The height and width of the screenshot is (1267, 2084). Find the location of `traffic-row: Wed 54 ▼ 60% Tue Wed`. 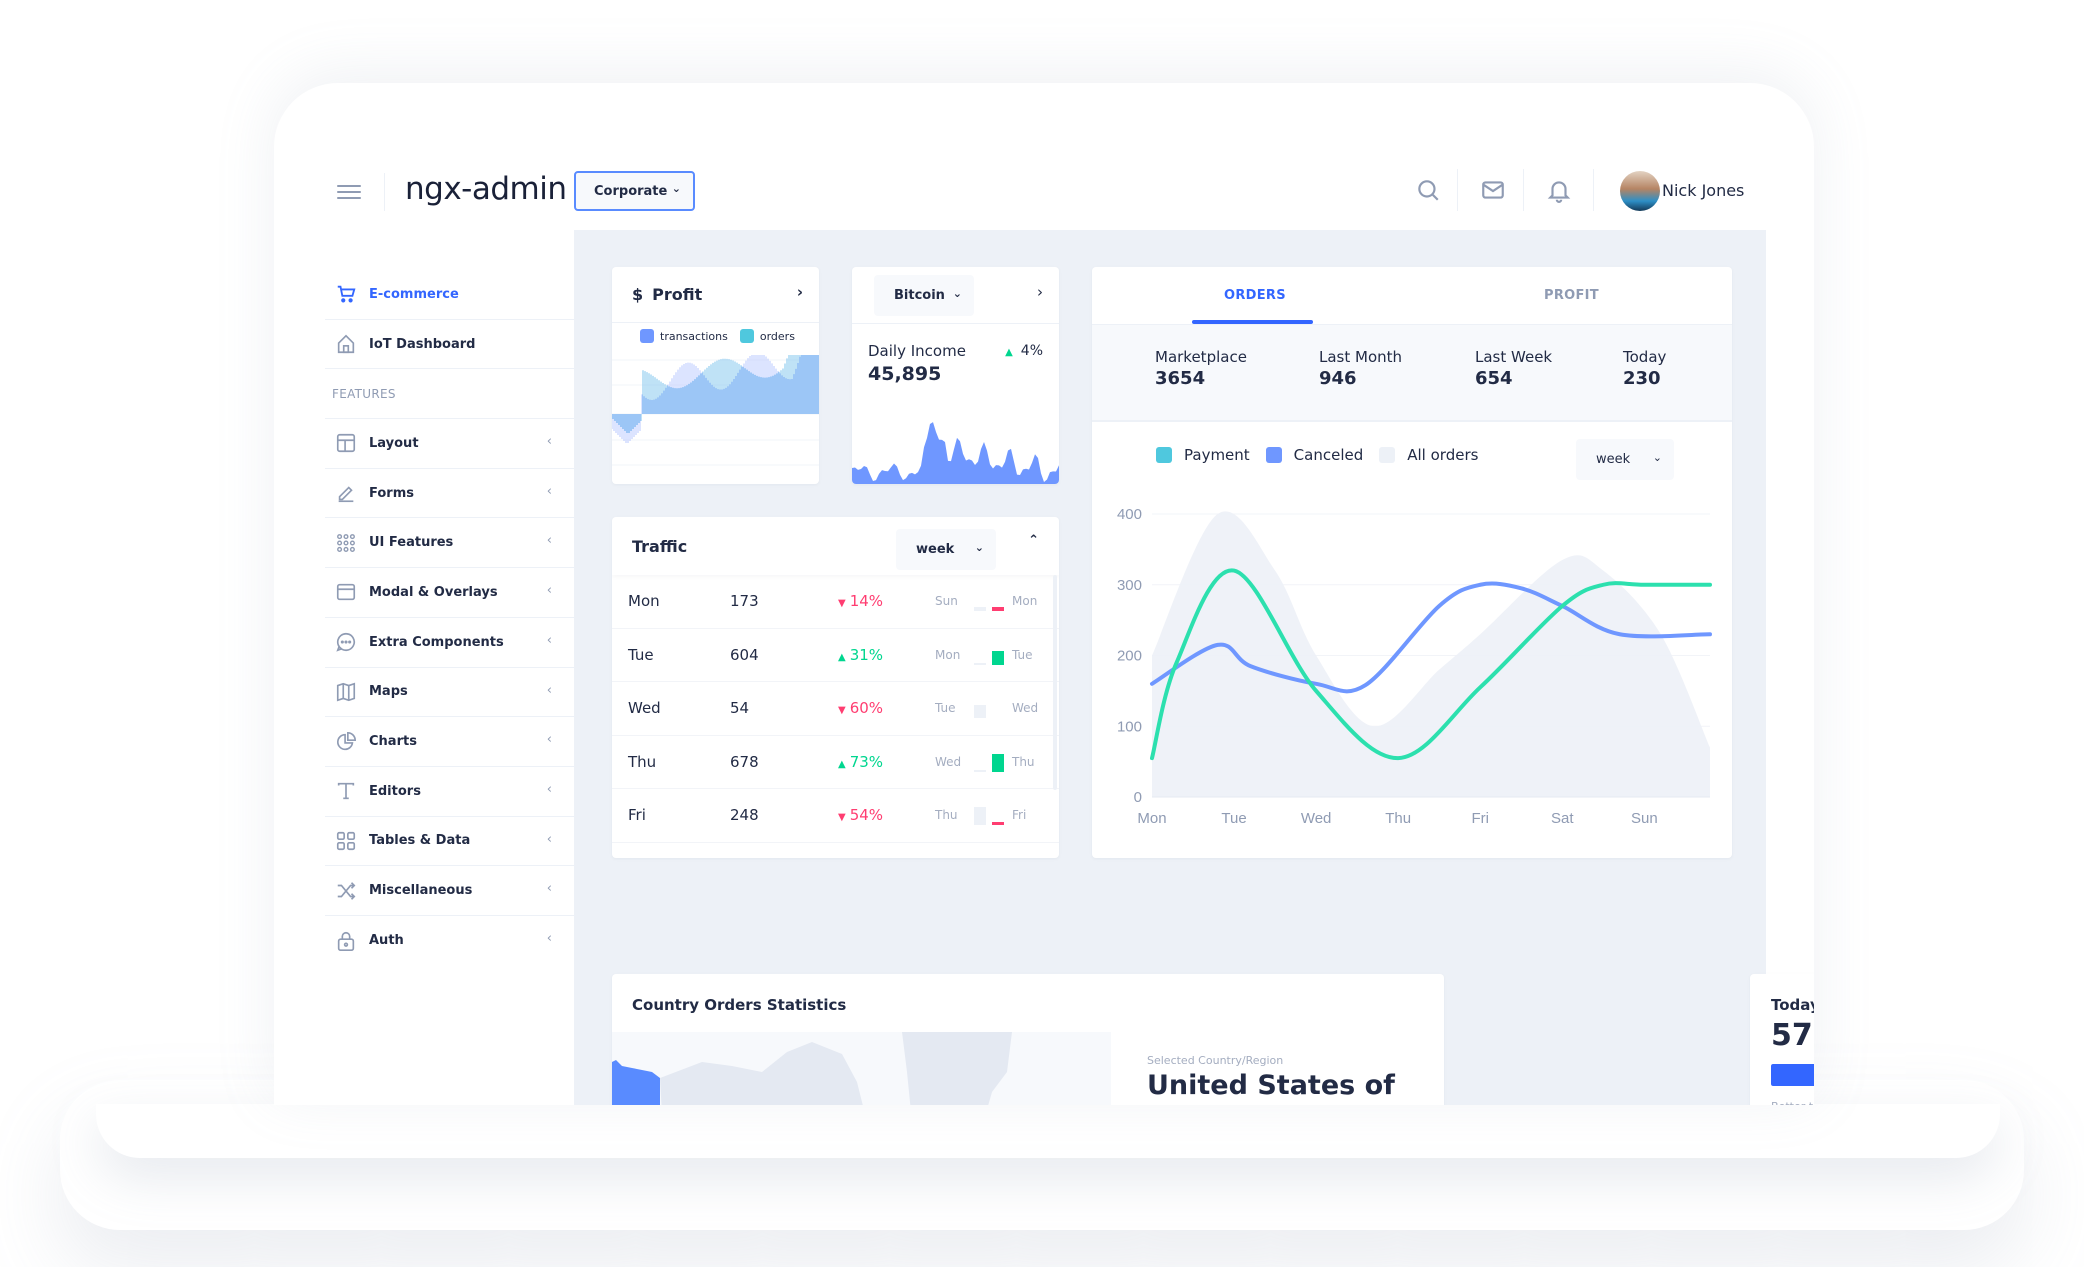

traffic-row: Wed 54 ▼ 60% Tue Wed is located at coordinates (835, 709).